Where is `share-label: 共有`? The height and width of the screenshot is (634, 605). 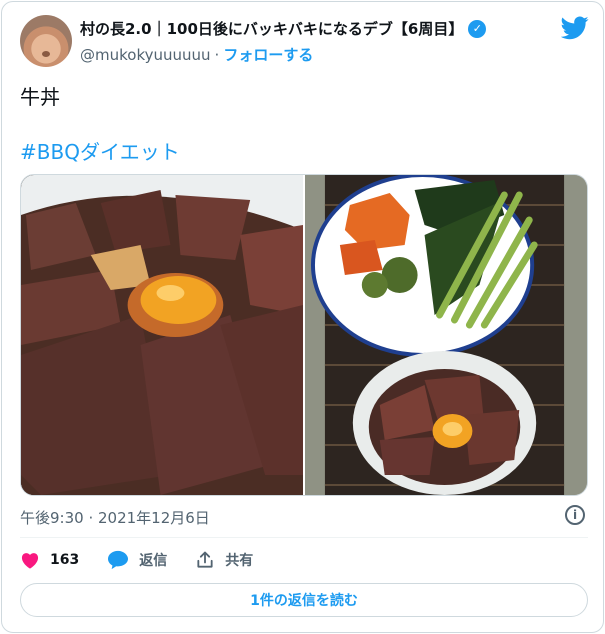
share-label: 共有 is located at coordinates (239, 561).